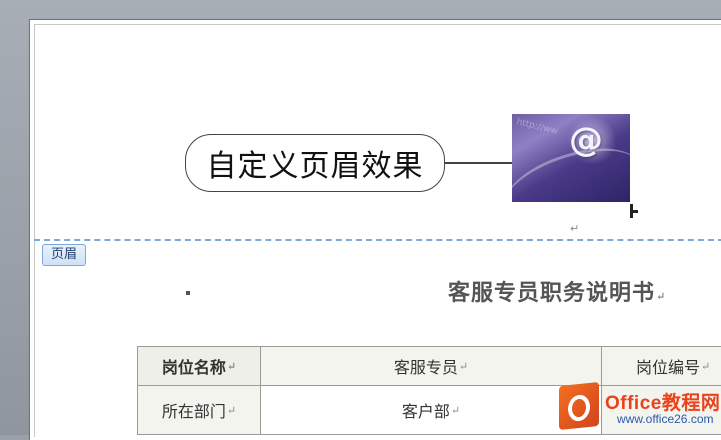  Describe the element at coordinates (661, 296) in the screenshot. I see `title-return-mark: ↵` at that location.